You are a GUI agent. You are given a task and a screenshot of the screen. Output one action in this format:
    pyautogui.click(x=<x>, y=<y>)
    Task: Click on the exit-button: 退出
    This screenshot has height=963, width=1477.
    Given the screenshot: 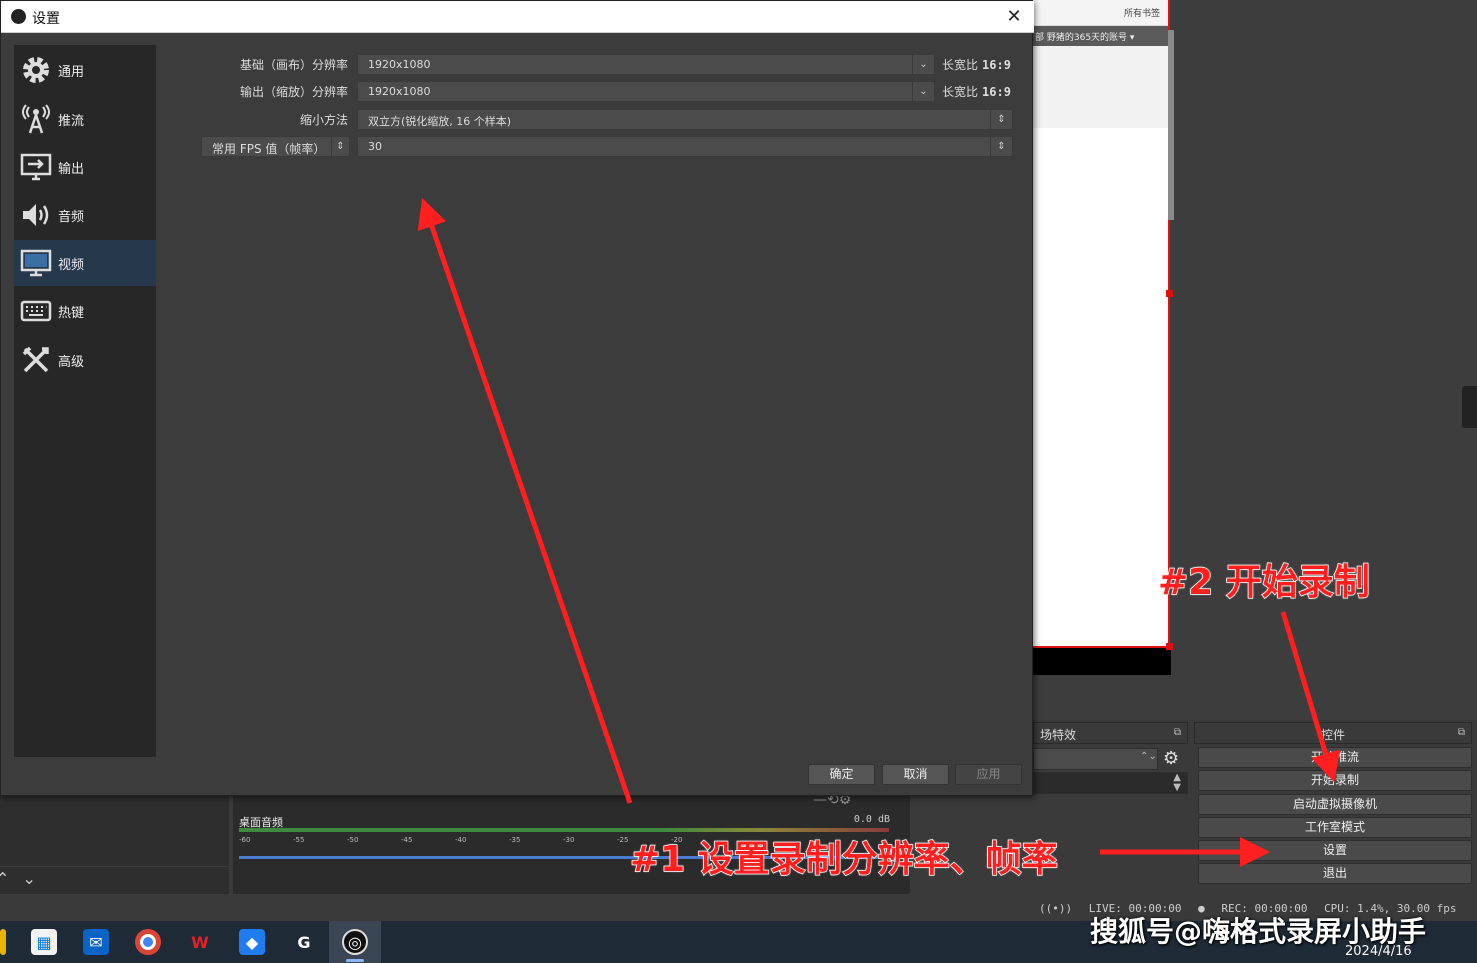 What is the action you would take?
    pyautogui.click(x=1335, y=873)
    